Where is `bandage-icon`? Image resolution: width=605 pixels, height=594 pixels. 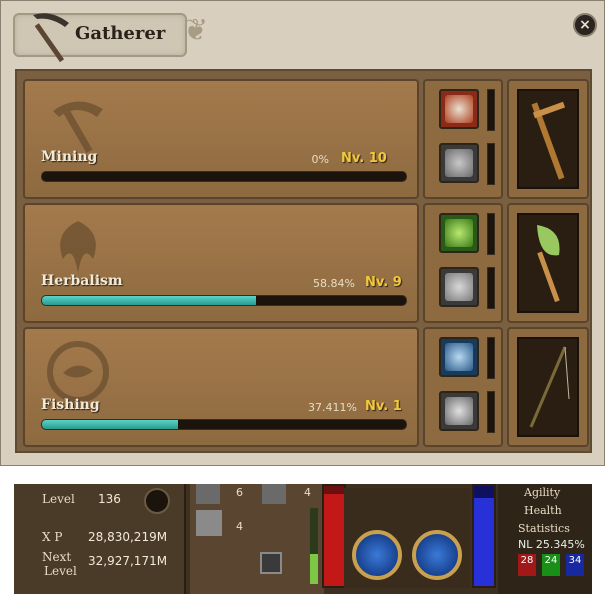
bandage-icon is located at coordinates (459, 287).